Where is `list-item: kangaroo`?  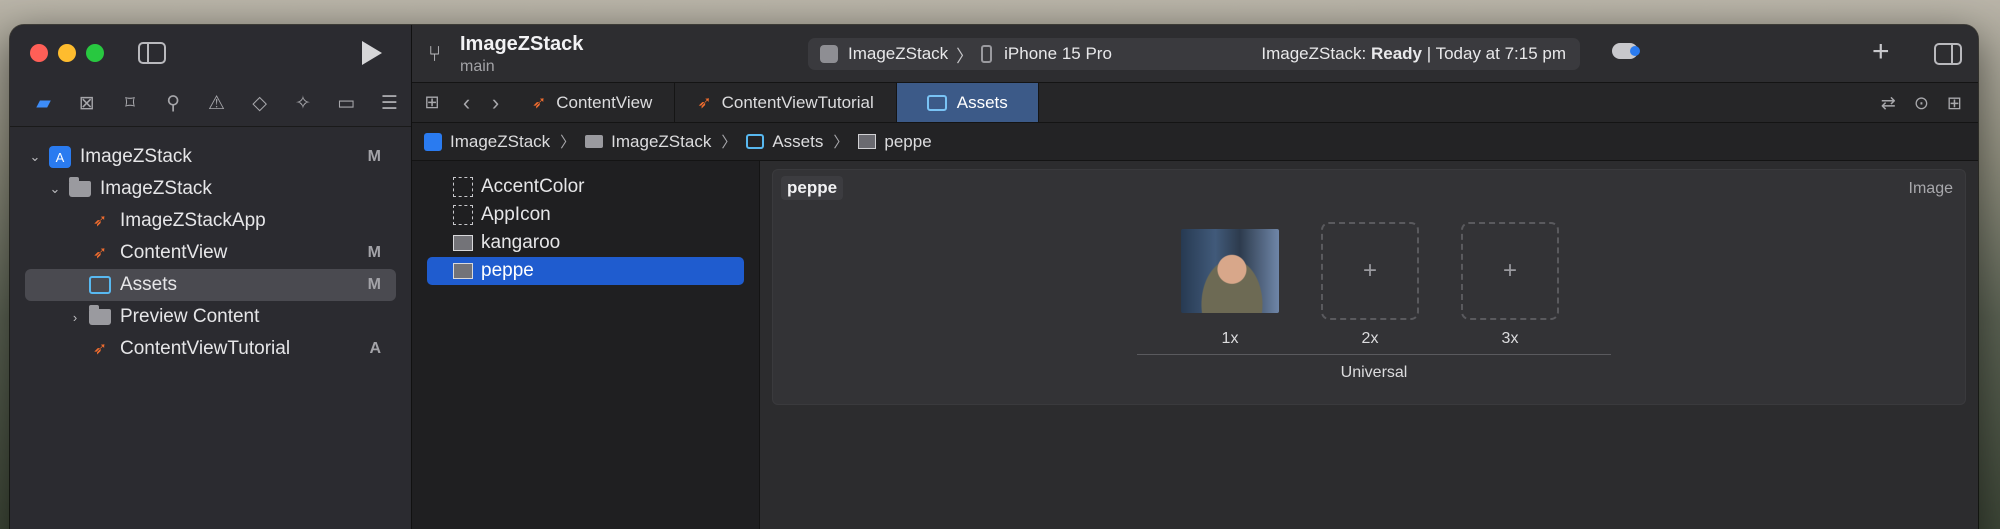
list-item: kangaroo is located at coordinates (585, 243).